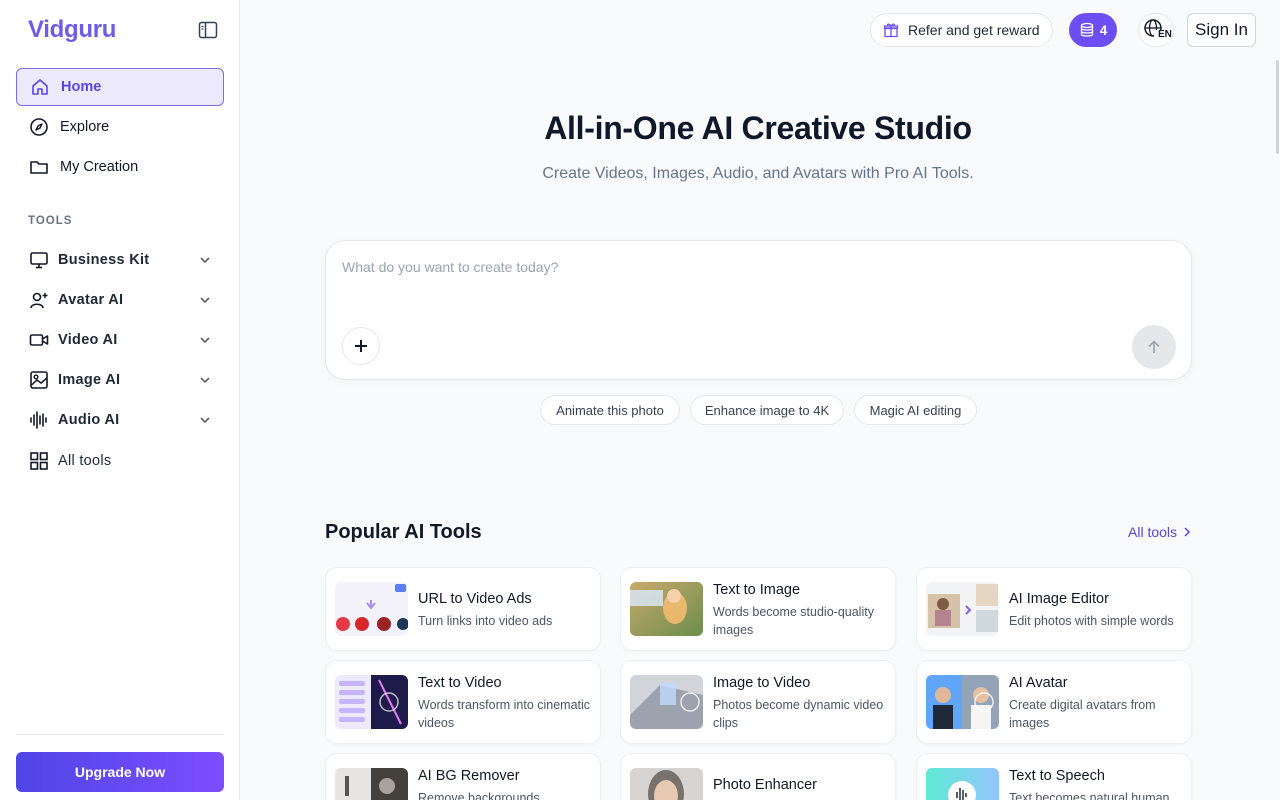 The width and height of the screenshot is (1280, 800). I want to click on home-icon, so click(40, 87).